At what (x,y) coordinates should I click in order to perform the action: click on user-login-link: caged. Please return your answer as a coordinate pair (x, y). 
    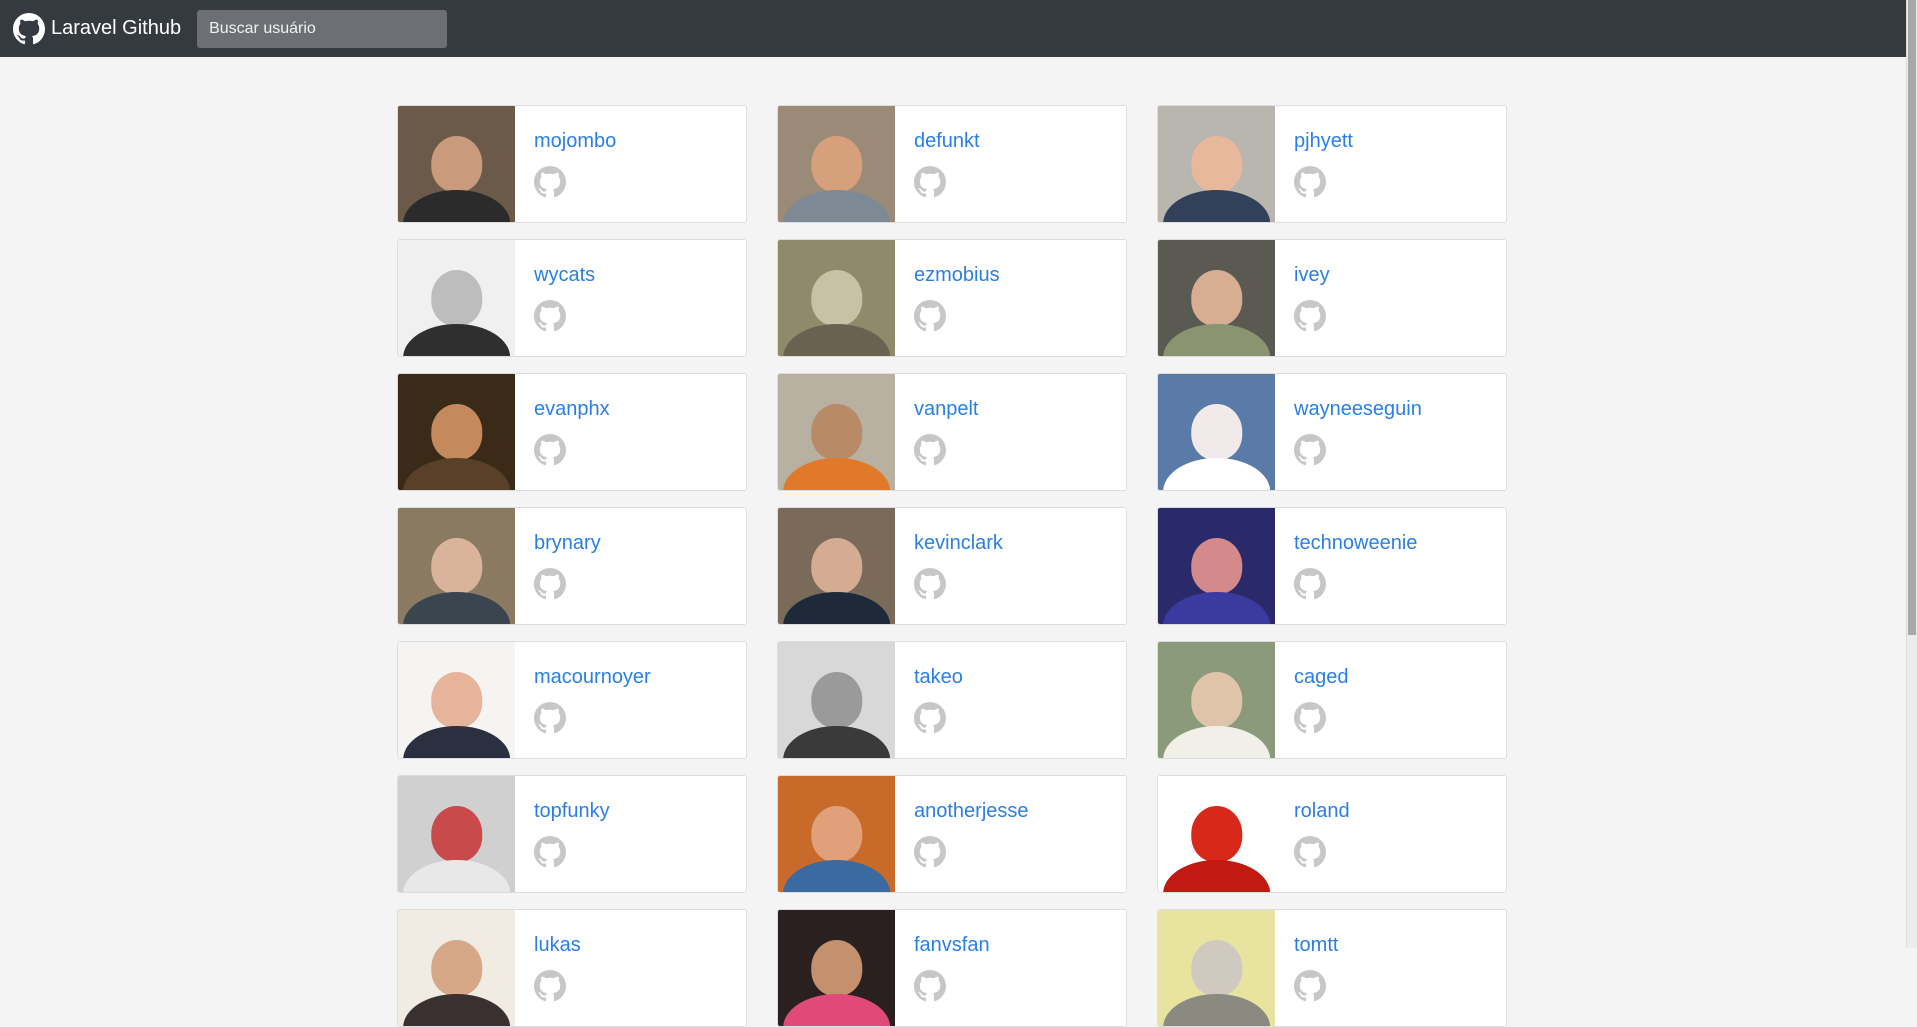
    Looking at the image, I should click on (1321, 677).